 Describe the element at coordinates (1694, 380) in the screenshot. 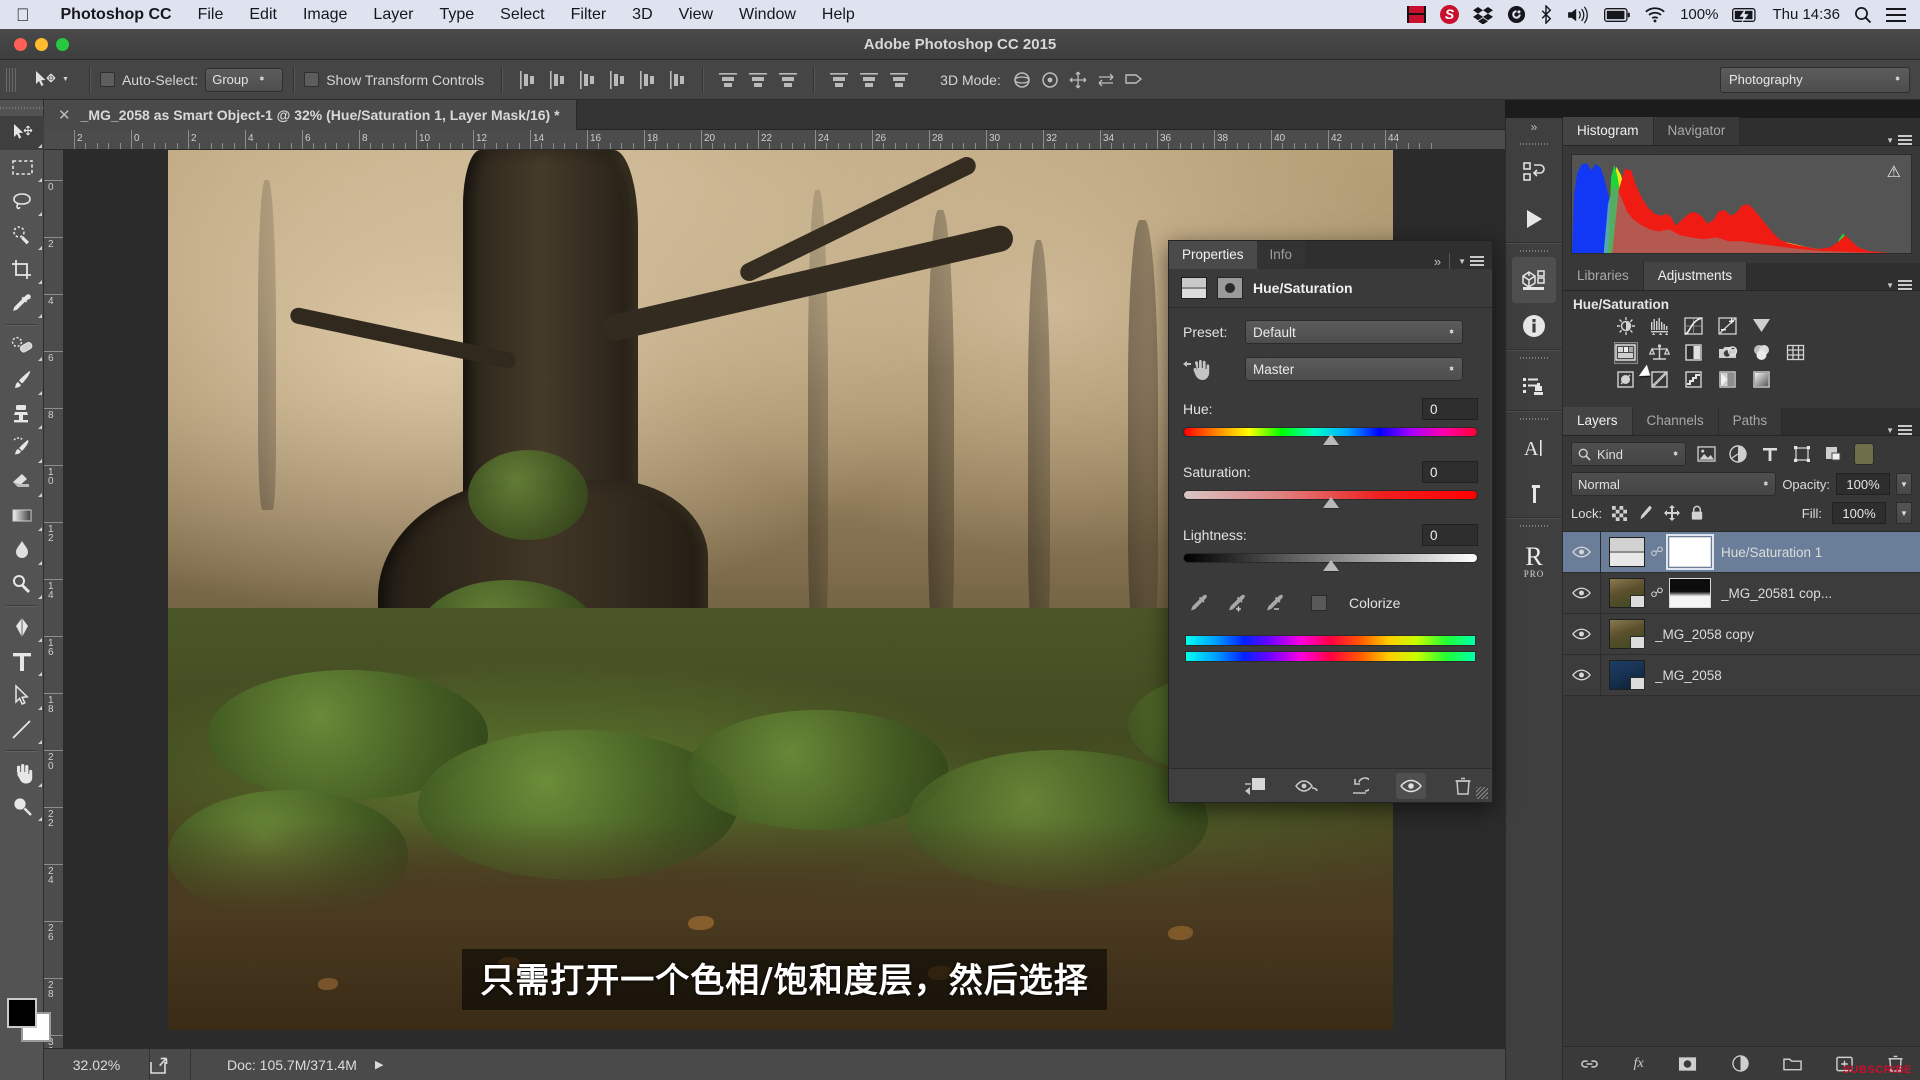

I see `threshold-icon` at that location.